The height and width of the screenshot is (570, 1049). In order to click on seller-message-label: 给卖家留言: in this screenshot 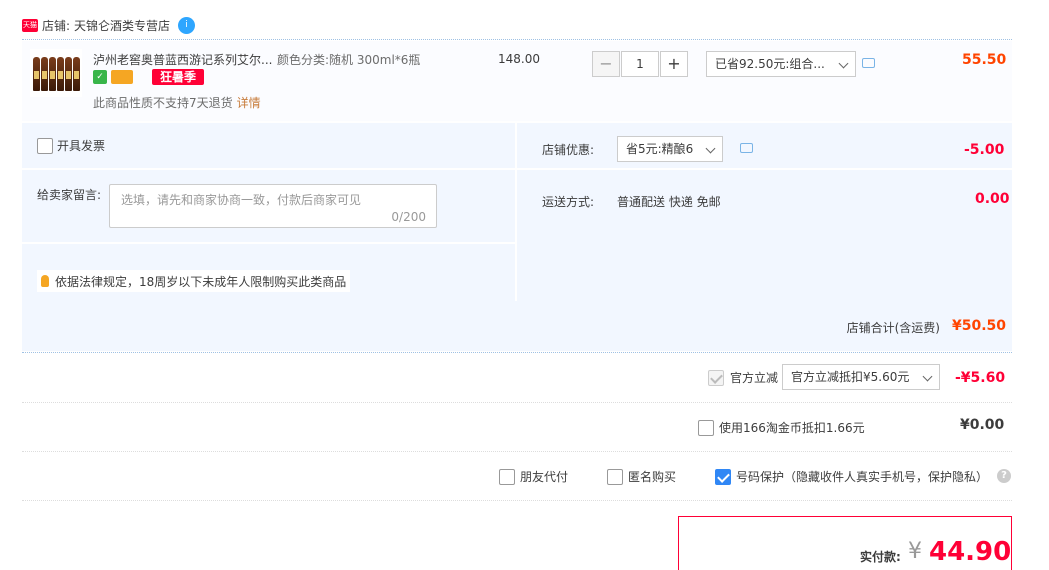, I will do `click(69, 195)`.